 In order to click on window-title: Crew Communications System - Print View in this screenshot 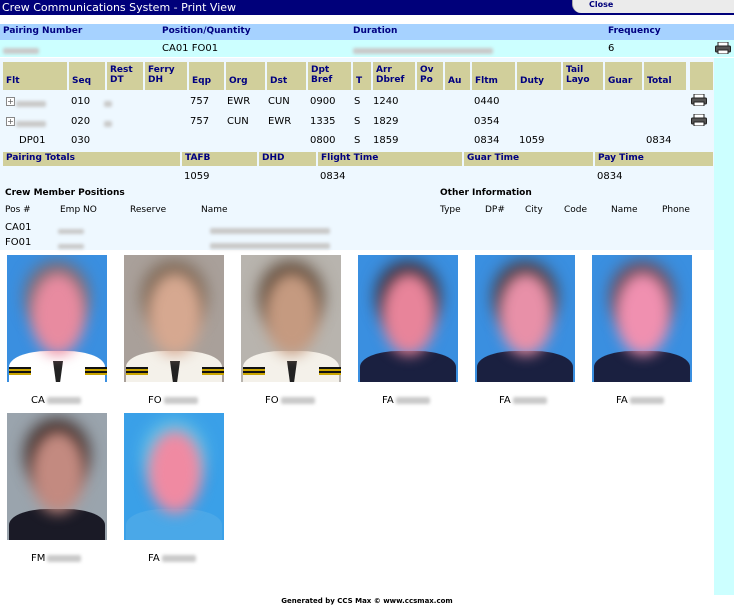, I will do `click(119, 7)`.